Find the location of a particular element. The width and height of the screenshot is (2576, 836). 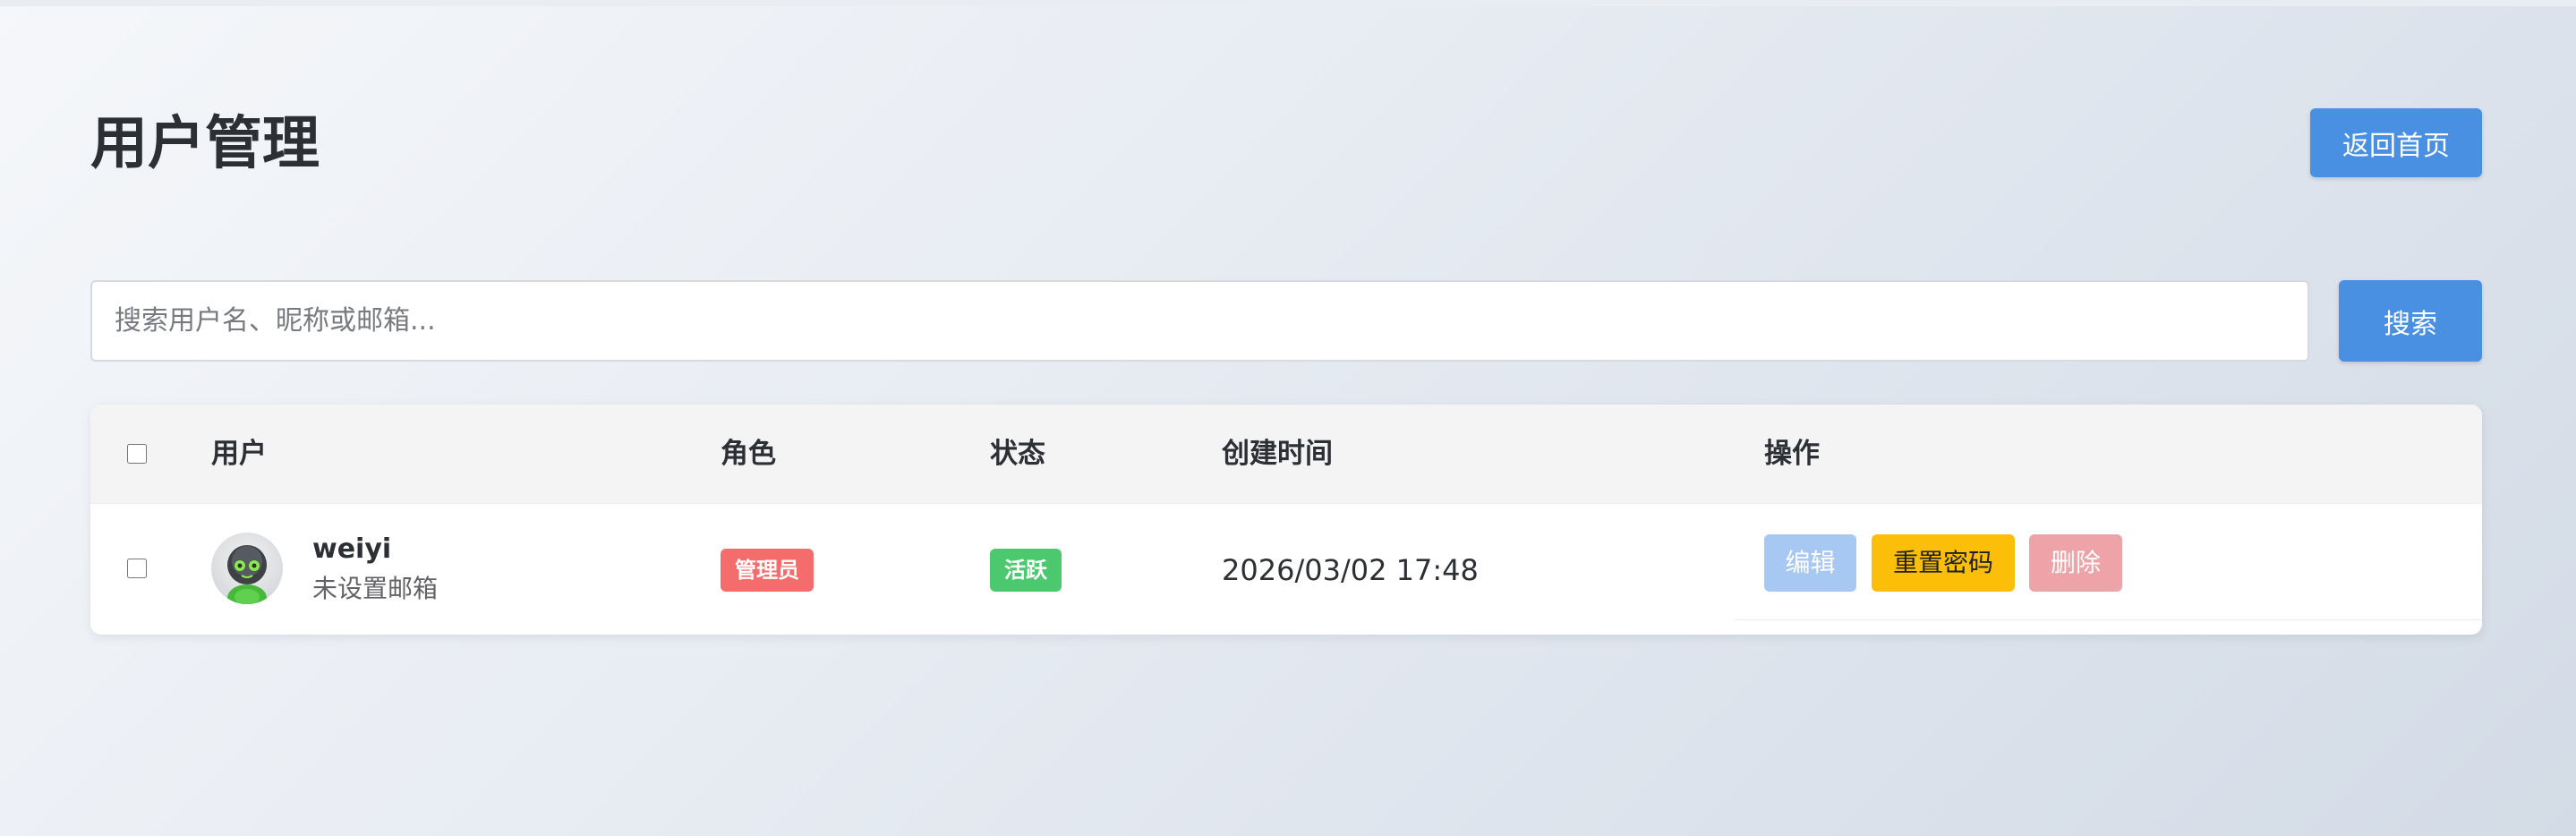

avatar is located at coordinates (247, 568).